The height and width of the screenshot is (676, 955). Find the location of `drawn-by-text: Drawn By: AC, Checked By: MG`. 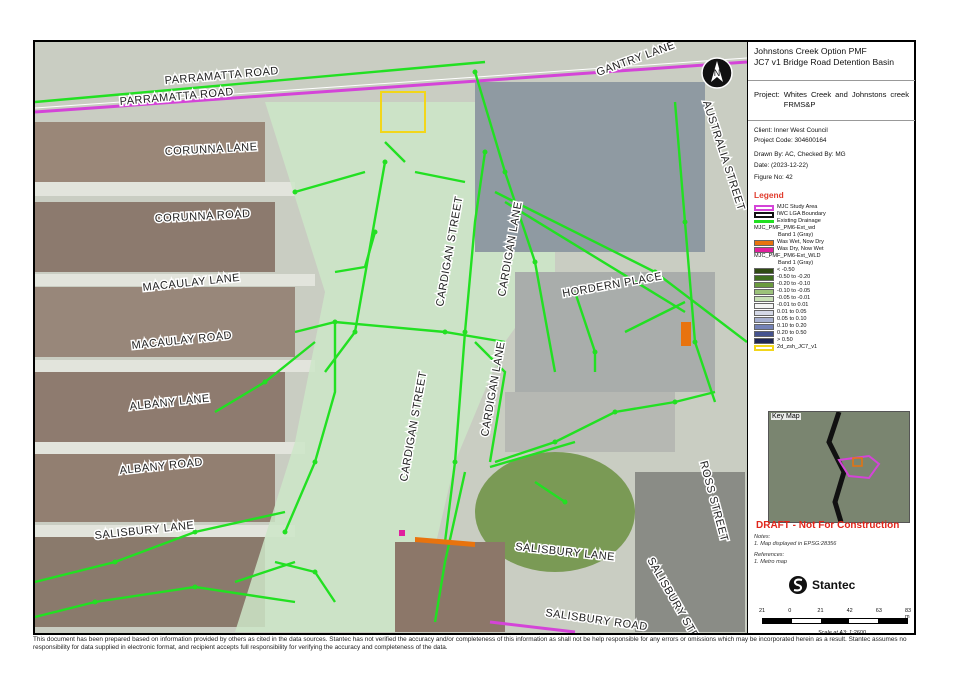

drawn-by-text: Drawn By: AC, Checked By: MG is located at coordinates (800, 154).